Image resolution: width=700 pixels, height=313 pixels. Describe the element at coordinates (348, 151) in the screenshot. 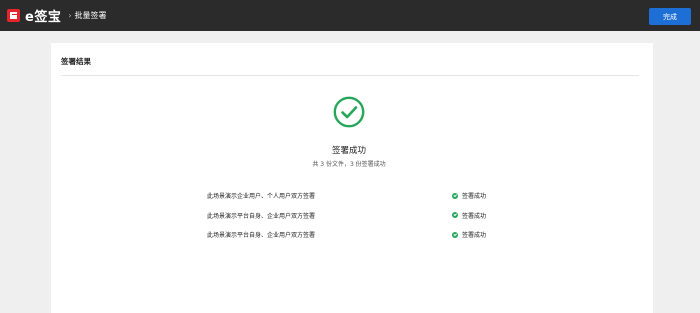

I see `success-title: 签署成功` at that location.